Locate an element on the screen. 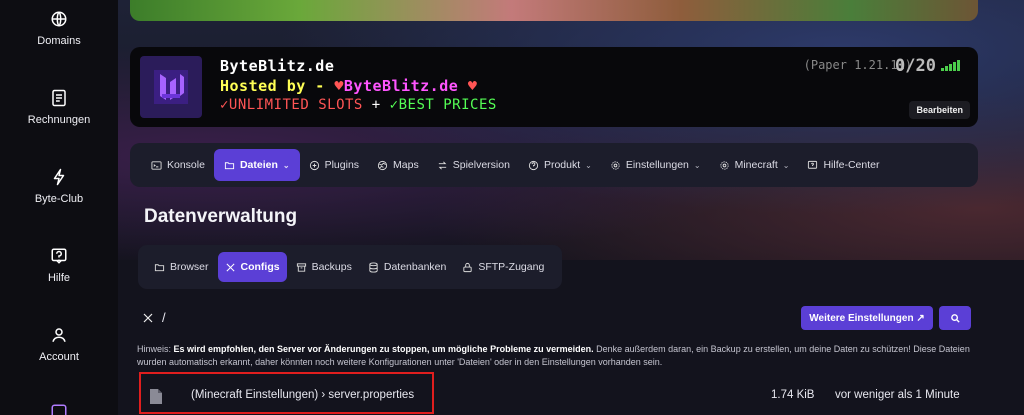 Image resolution: width=1024 pixels, height=415 pixels. tab-label: SFTP-Zugang is located at coordinates (511, 267).